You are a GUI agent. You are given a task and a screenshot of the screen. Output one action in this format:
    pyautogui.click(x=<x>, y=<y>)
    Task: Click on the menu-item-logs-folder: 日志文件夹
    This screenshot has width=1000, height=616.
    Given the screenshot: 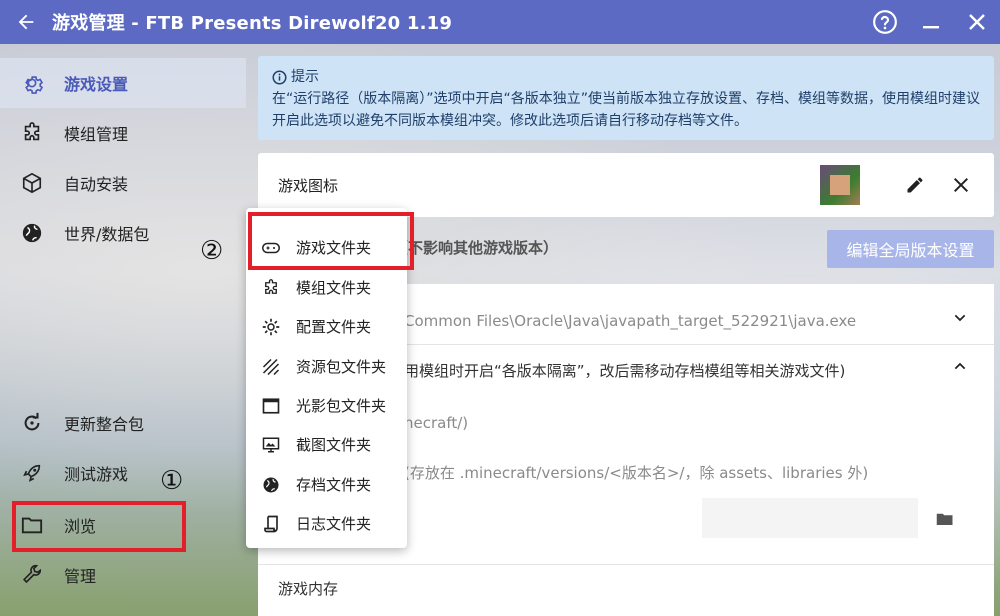 What is the action you would take?
    pyautogui.click(x=326, y=523)
    